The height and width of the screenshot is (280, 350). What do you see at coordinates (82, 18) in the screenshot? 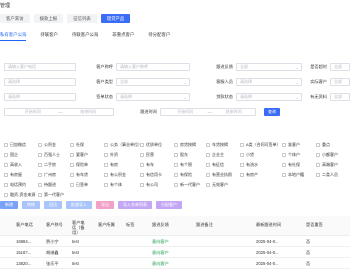
I see `nav-tab-credit: 征信列表` at bounding box center [82, 18].